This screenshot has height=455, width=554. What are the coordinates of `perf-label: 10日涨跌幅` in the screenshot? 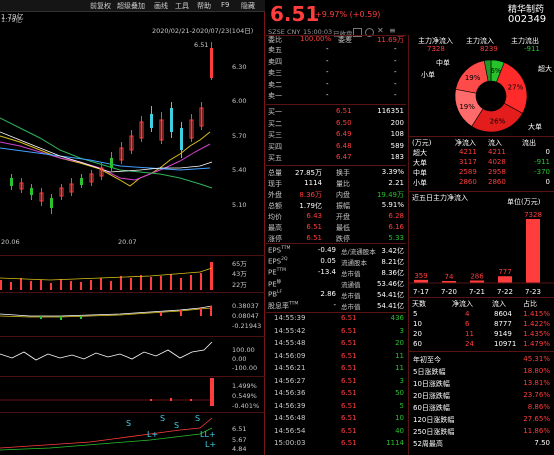 It's located at (431, 384).